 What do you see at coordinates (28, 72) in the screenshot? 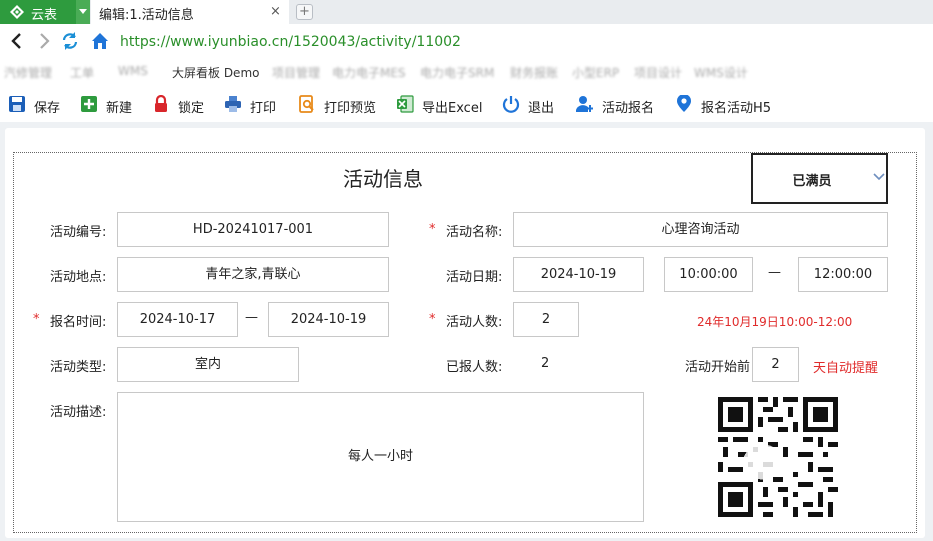
I see `bookmark-item: 汽修管理` at bounding box center [28, 72].